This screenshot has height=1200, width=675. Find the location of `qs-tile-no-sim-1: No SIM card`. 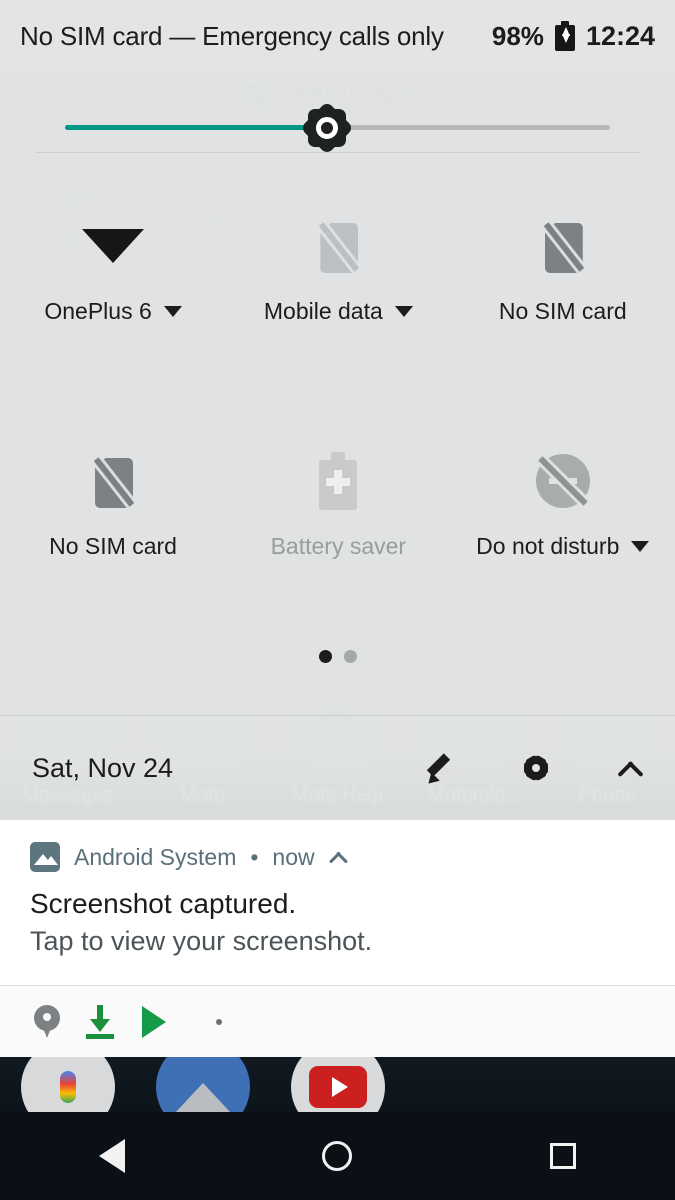

qs-tile-no-sim-1: No SIM card is located at coordinates (563, 274).